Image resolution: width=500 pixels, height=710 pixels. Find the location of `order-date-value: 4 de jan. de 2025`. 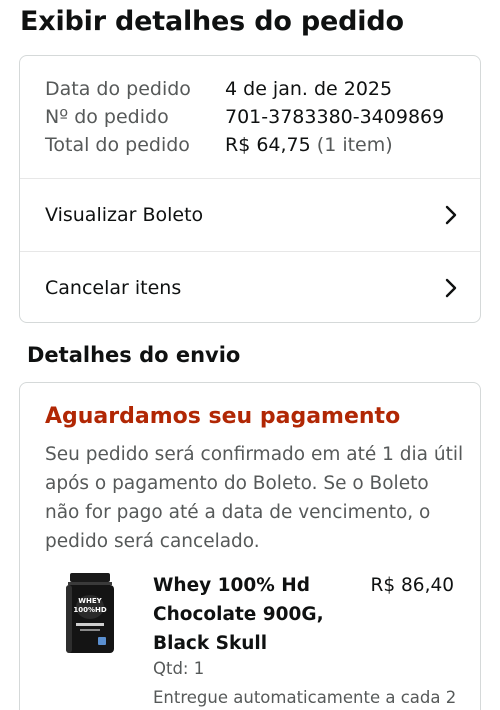

order-date-value: 4 de jan. de 2025 is located at coordinates (309, 89).